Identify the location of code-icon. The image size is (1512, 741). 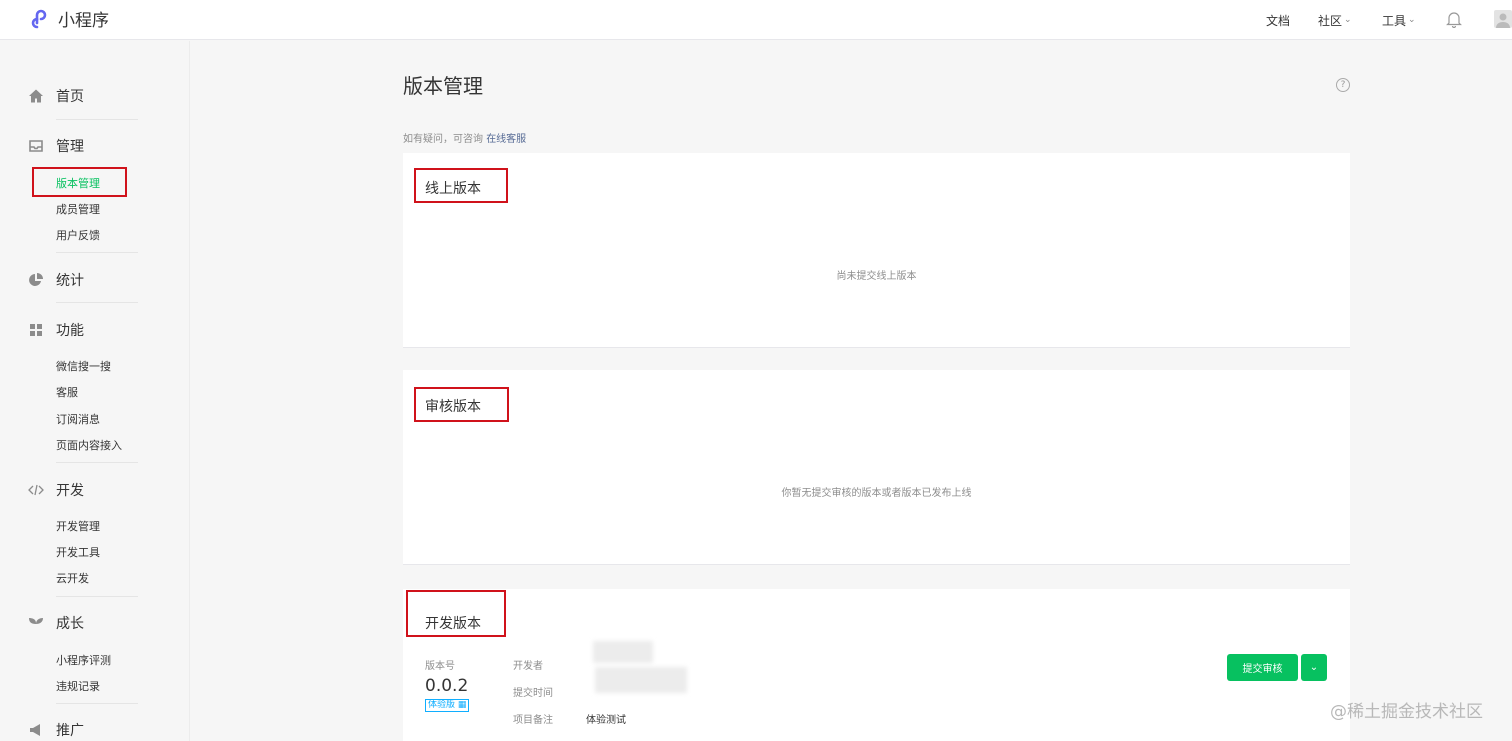
(36, 490).